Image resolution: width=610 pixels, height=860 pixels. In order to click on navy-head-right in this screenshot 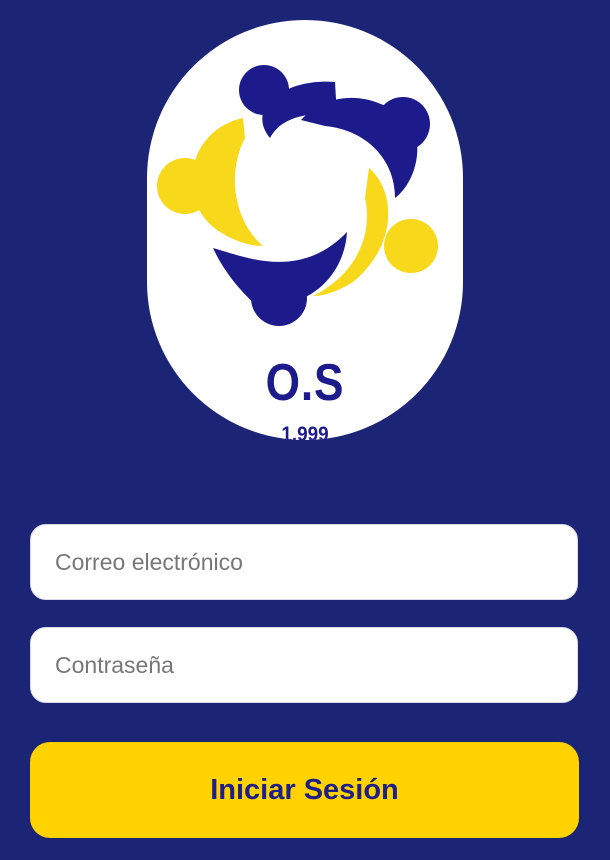, I will do `click(403, 124)`.